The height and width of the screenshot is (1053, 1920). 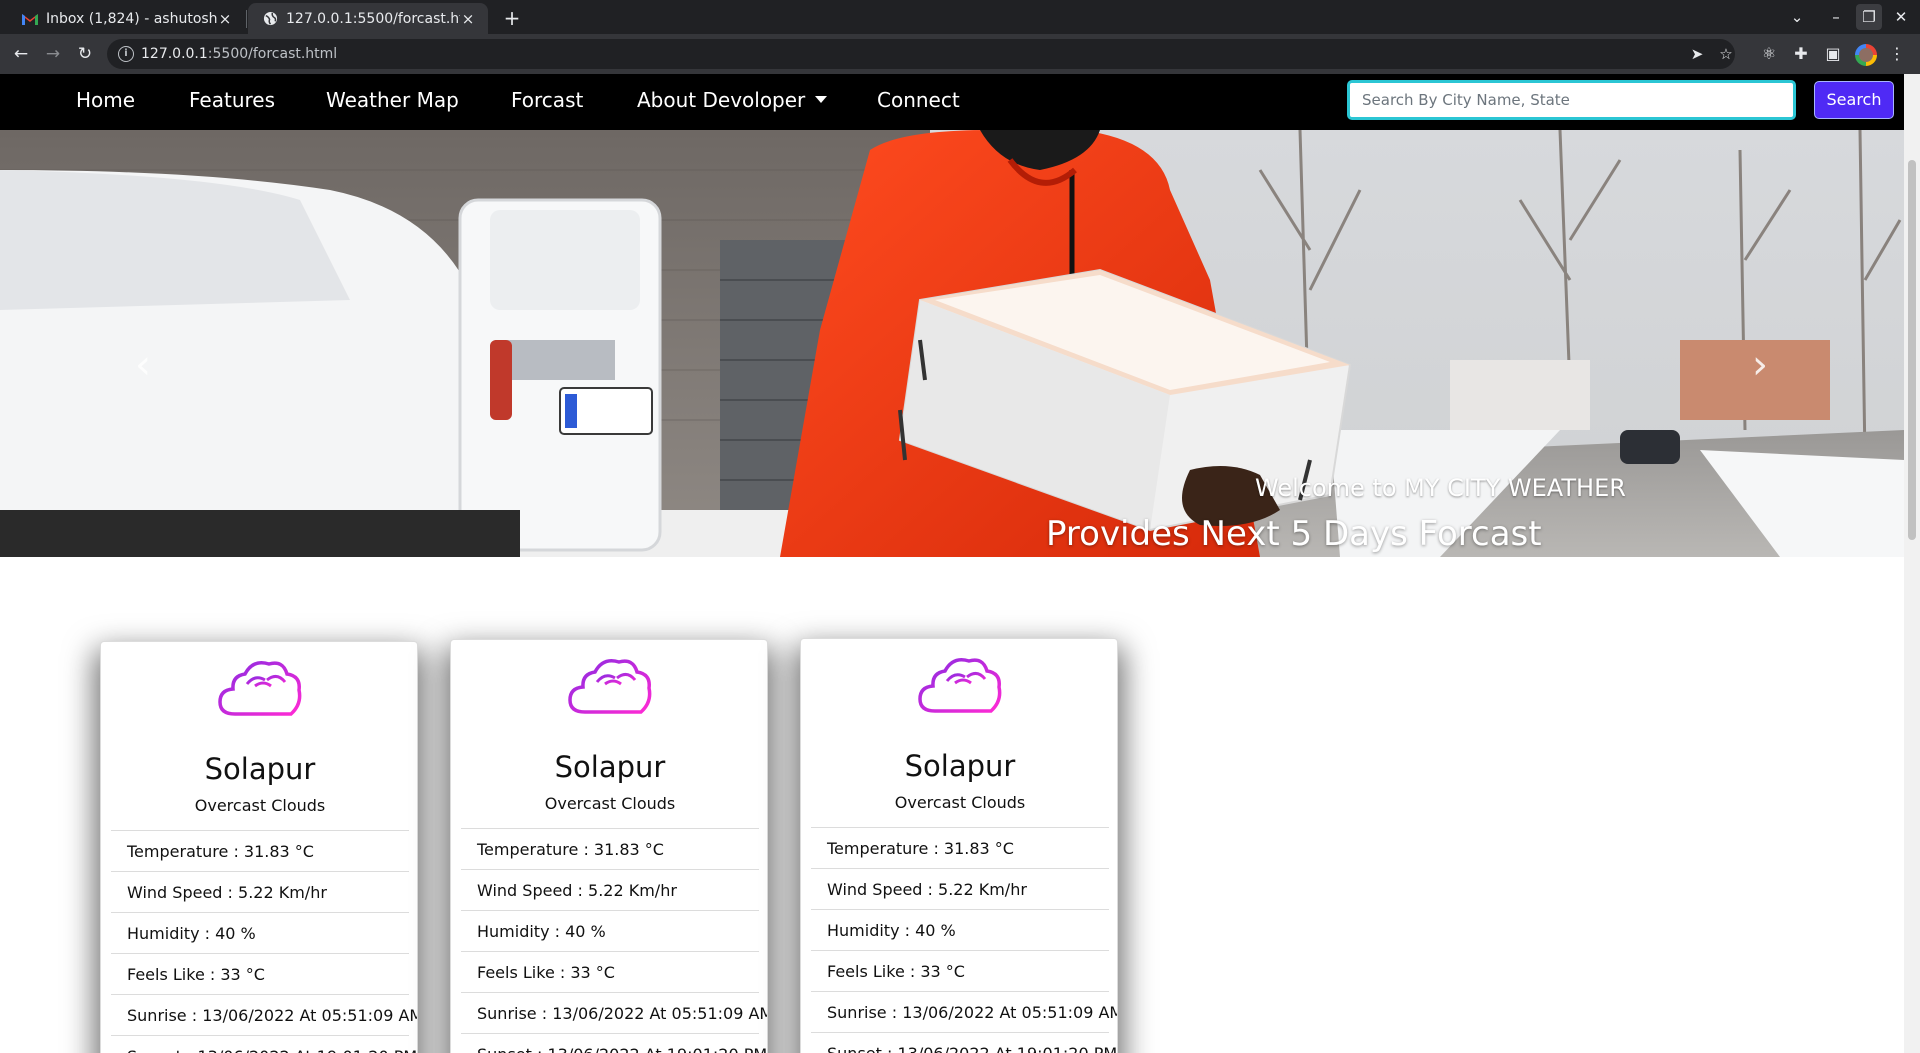 What do you see at coordinates (1912, 350) in the screenshot?
I see `scrollbar-thumb` at bounding box center [1912, 350].